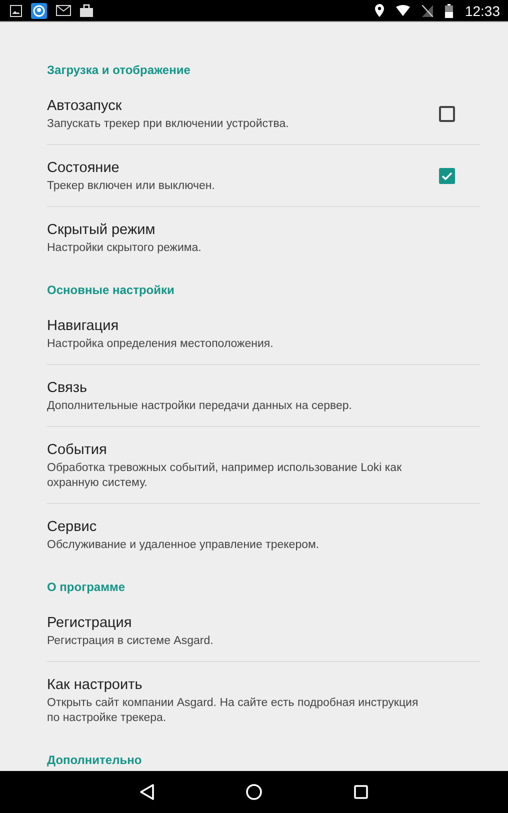  What do you see at coordinates (16, 10) in the screenshot?
I see `image-icon` at bounding box center [16, 10].